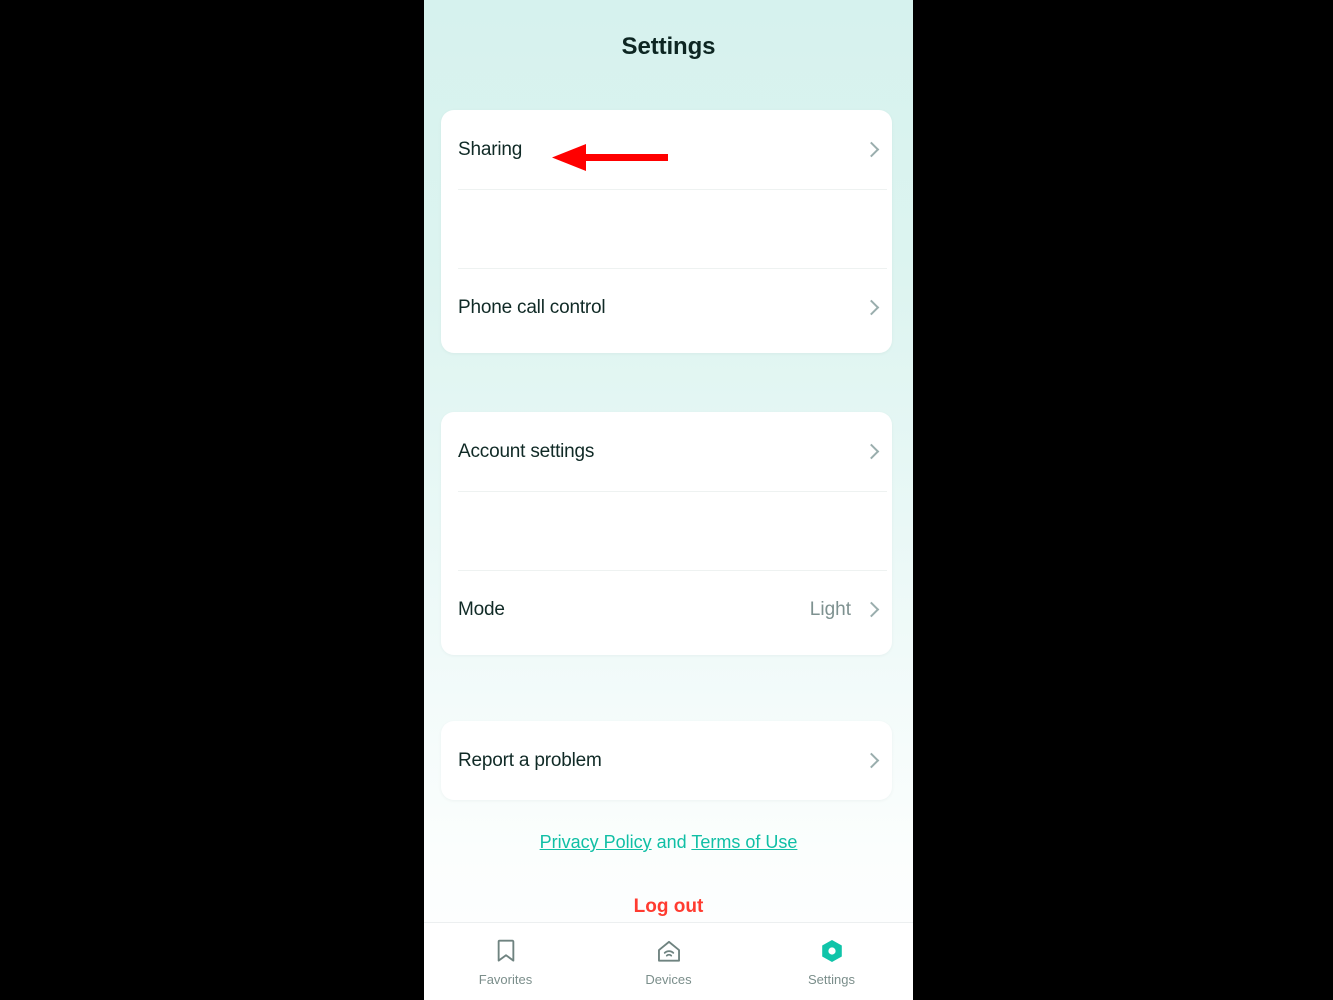 The width and height of the screenshot is (1333, 1000). What do you see at coordinates (830, 609) in the screenshot?
I see `settings-row-value: Light` at bounding box center [830, 609].